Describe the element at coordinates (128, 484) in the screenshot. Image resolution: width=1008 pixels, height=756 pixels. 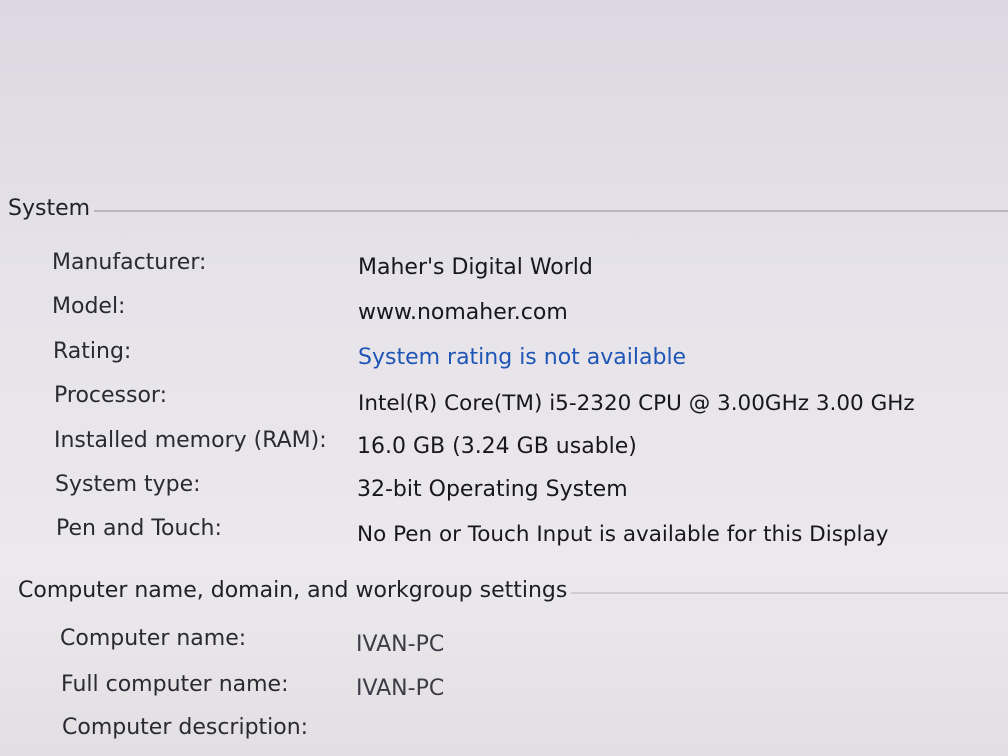
I see `system-type-label: System type:` at that location.